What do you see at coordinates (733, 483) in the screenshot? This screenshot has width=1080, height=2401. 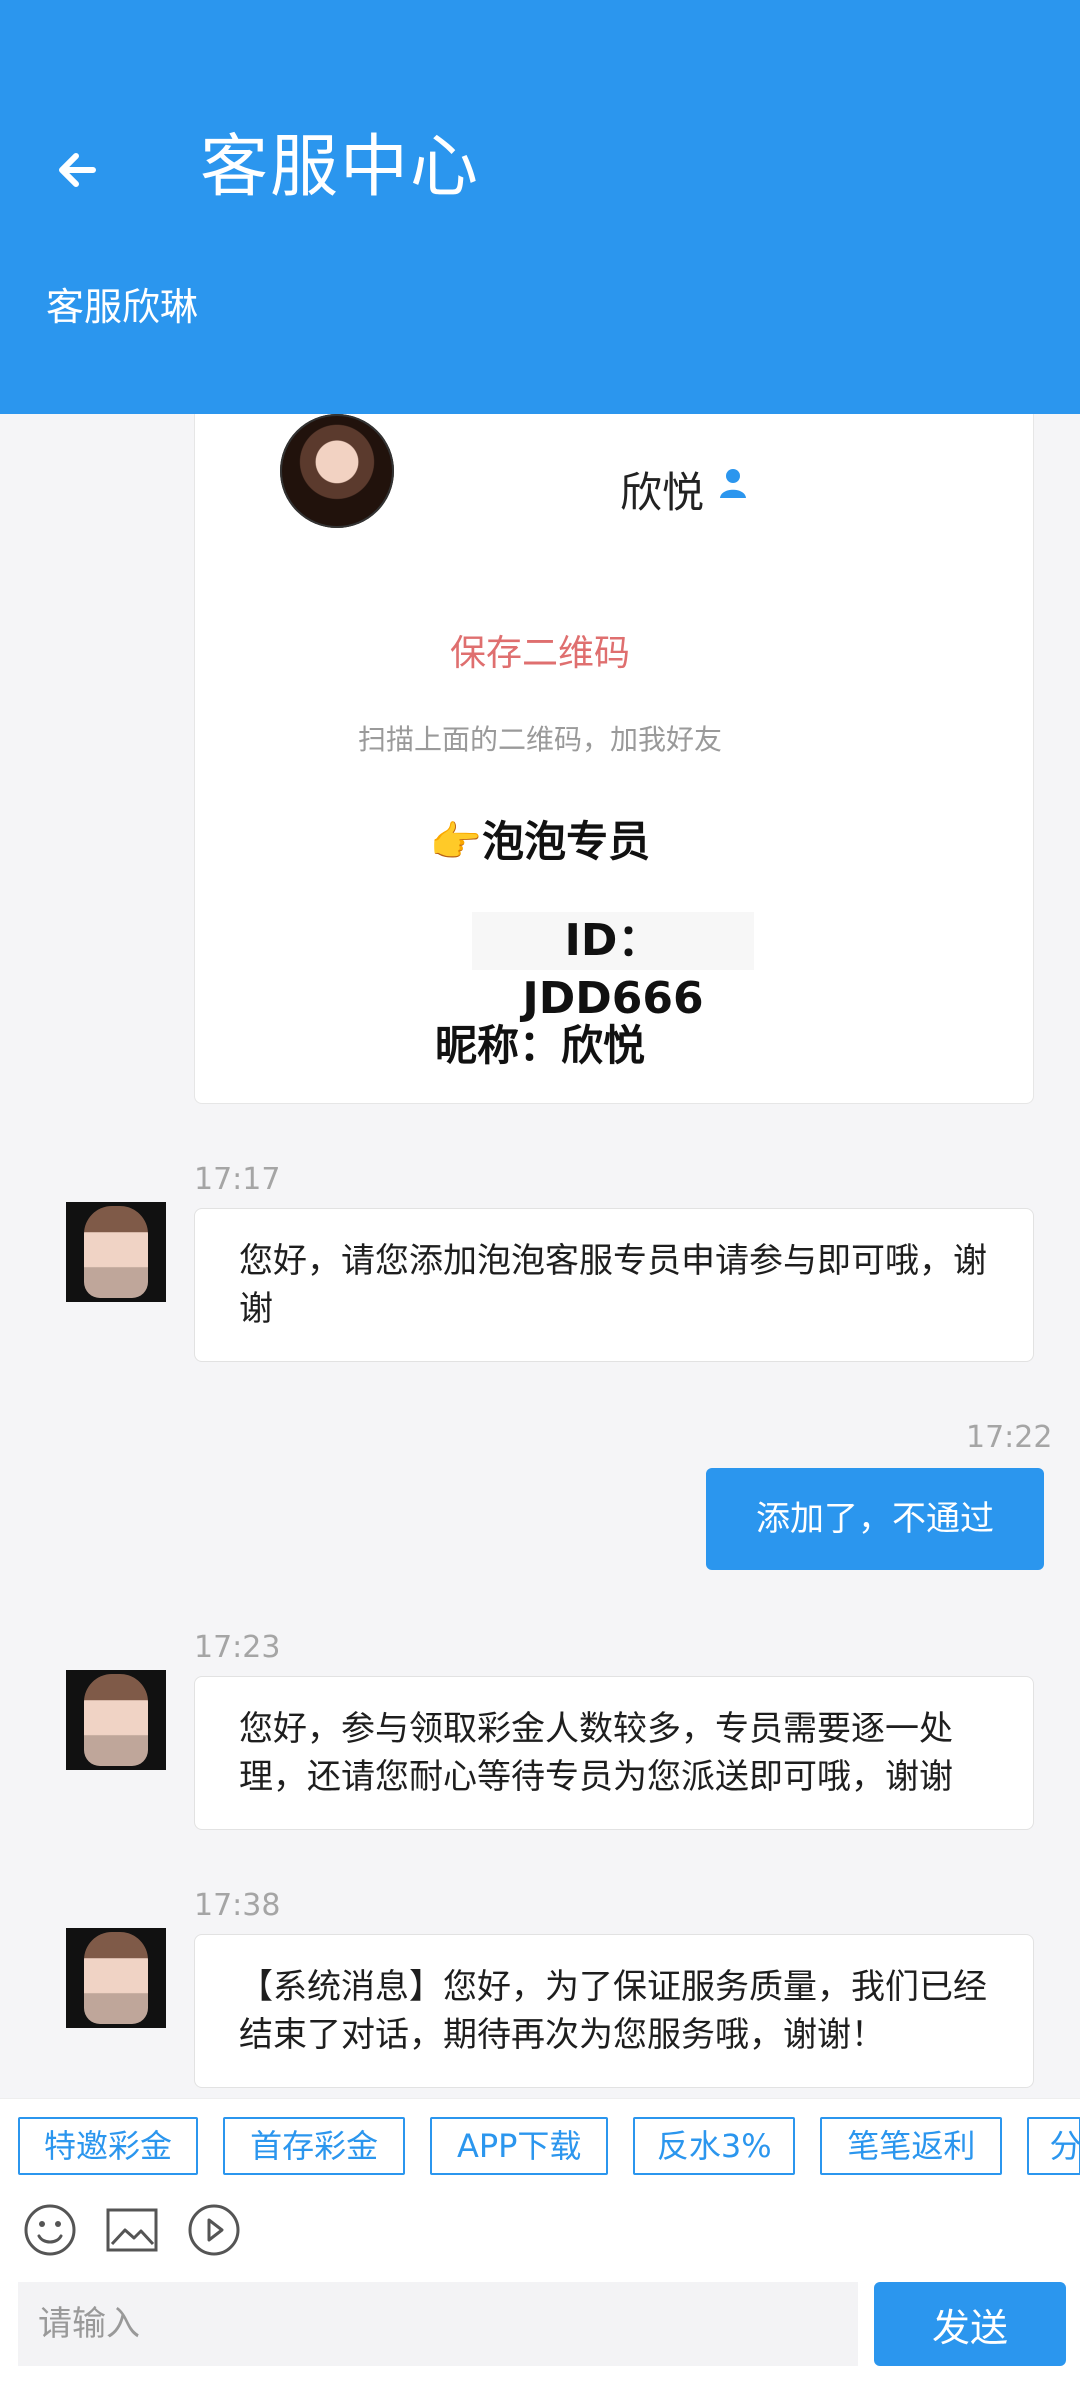 I see `person-icon` at bounding box center [733, 483].